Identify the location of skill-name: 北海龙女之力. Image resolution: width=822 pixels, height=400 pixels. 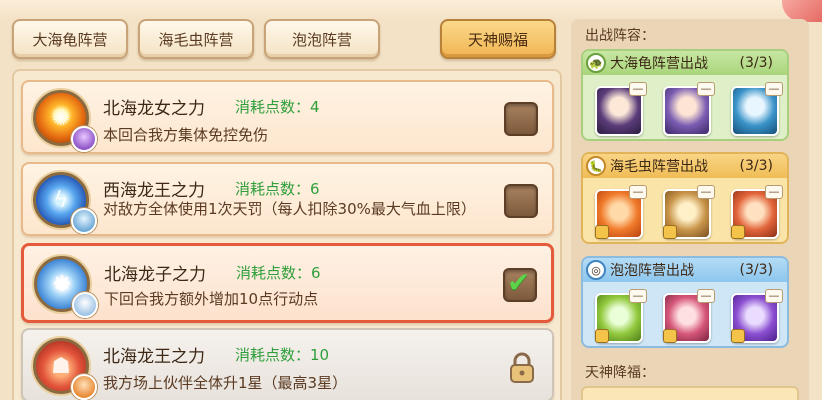
(154, 109).